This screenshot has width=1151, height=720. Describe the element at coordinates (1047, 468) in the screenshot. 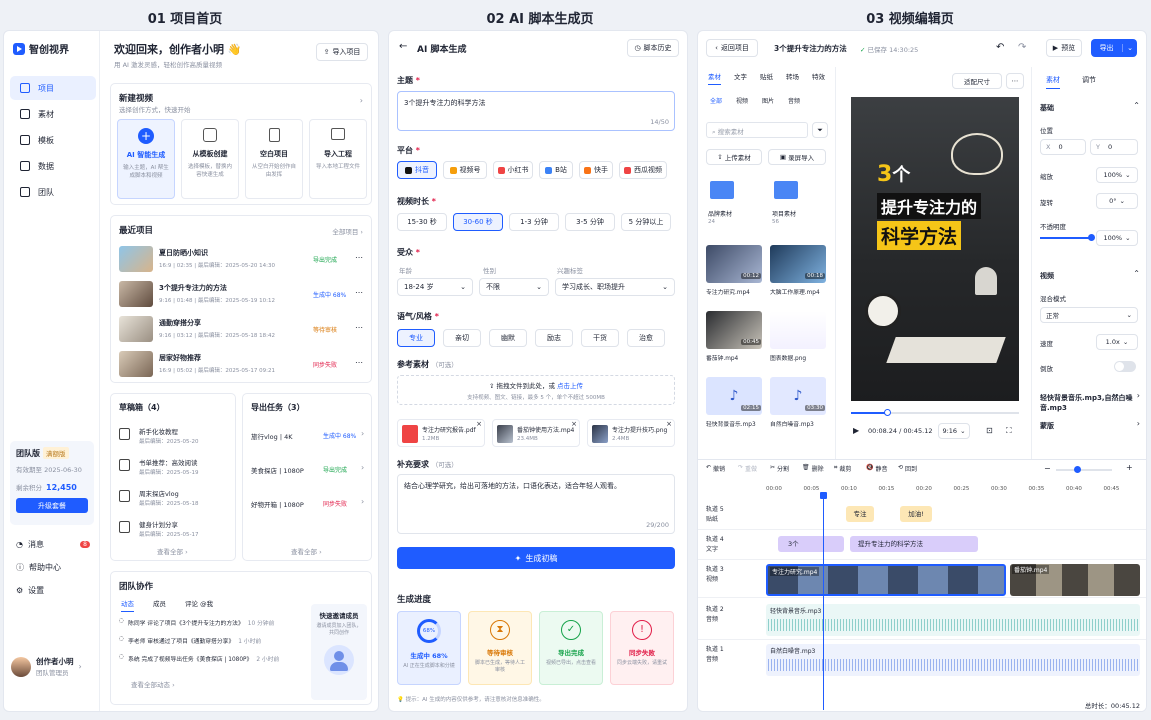

I see `zoom-out-icon: −` at that location.